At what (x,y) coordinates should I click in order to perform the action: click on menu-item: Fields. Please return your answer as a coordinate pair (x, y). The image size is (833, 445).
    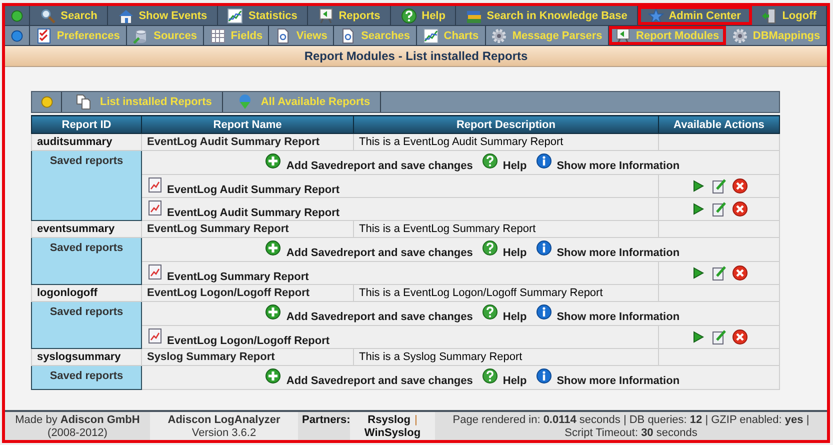
    Looking at the image, I should click on (237, 35).